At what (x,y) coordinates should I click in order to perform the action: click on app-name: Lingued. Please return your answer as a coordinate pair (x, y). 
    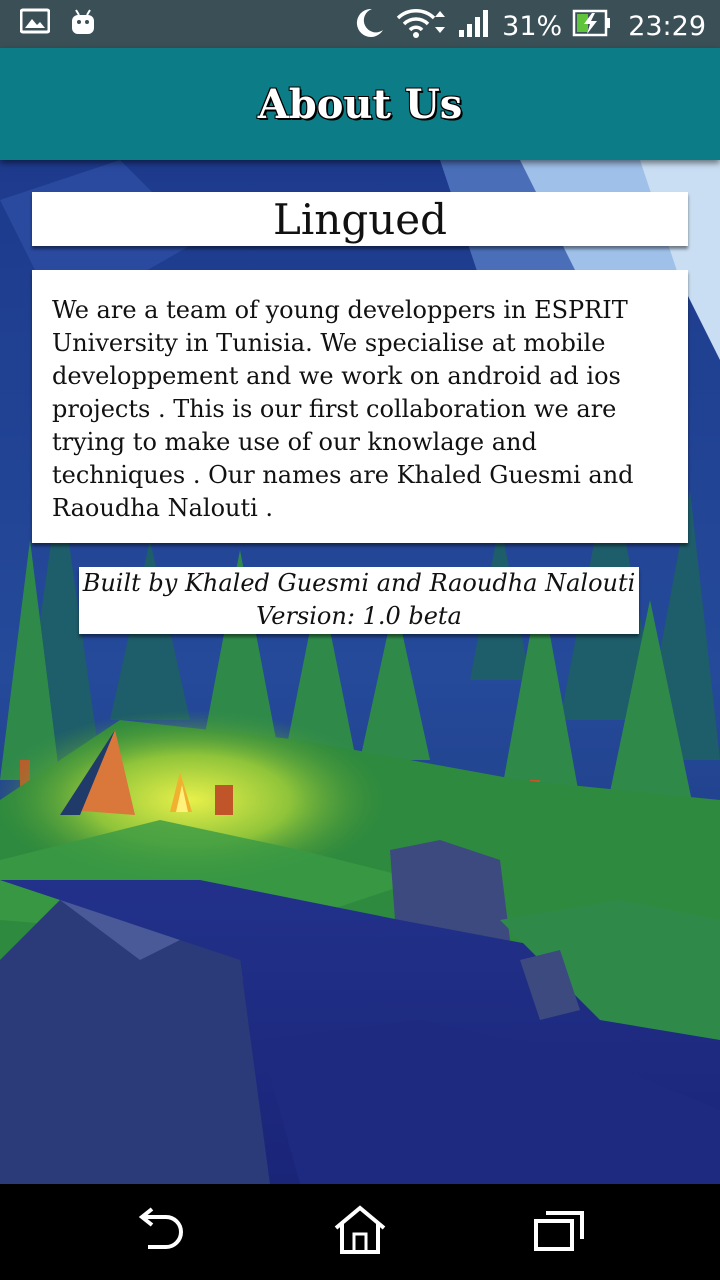
    Looking at the image, I should click on (360, 219).